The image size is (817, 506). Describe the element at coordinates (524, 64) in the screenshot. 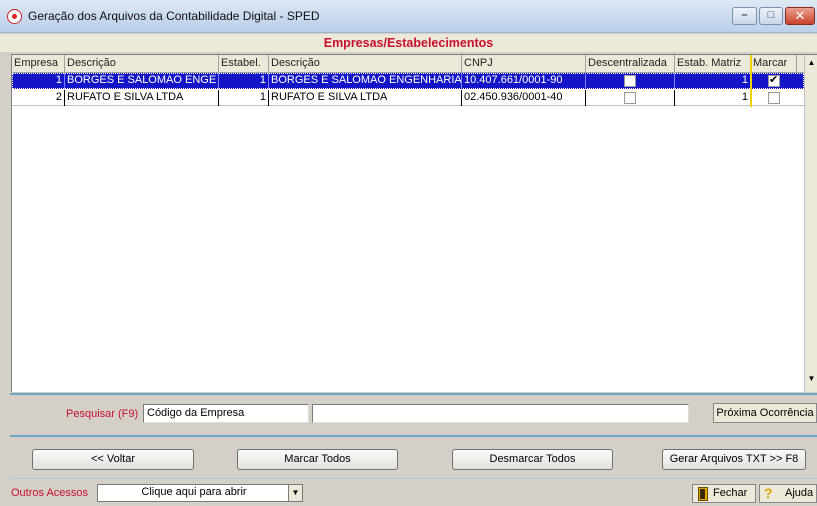

I see `header-cnpj: CNPJ` at that location.